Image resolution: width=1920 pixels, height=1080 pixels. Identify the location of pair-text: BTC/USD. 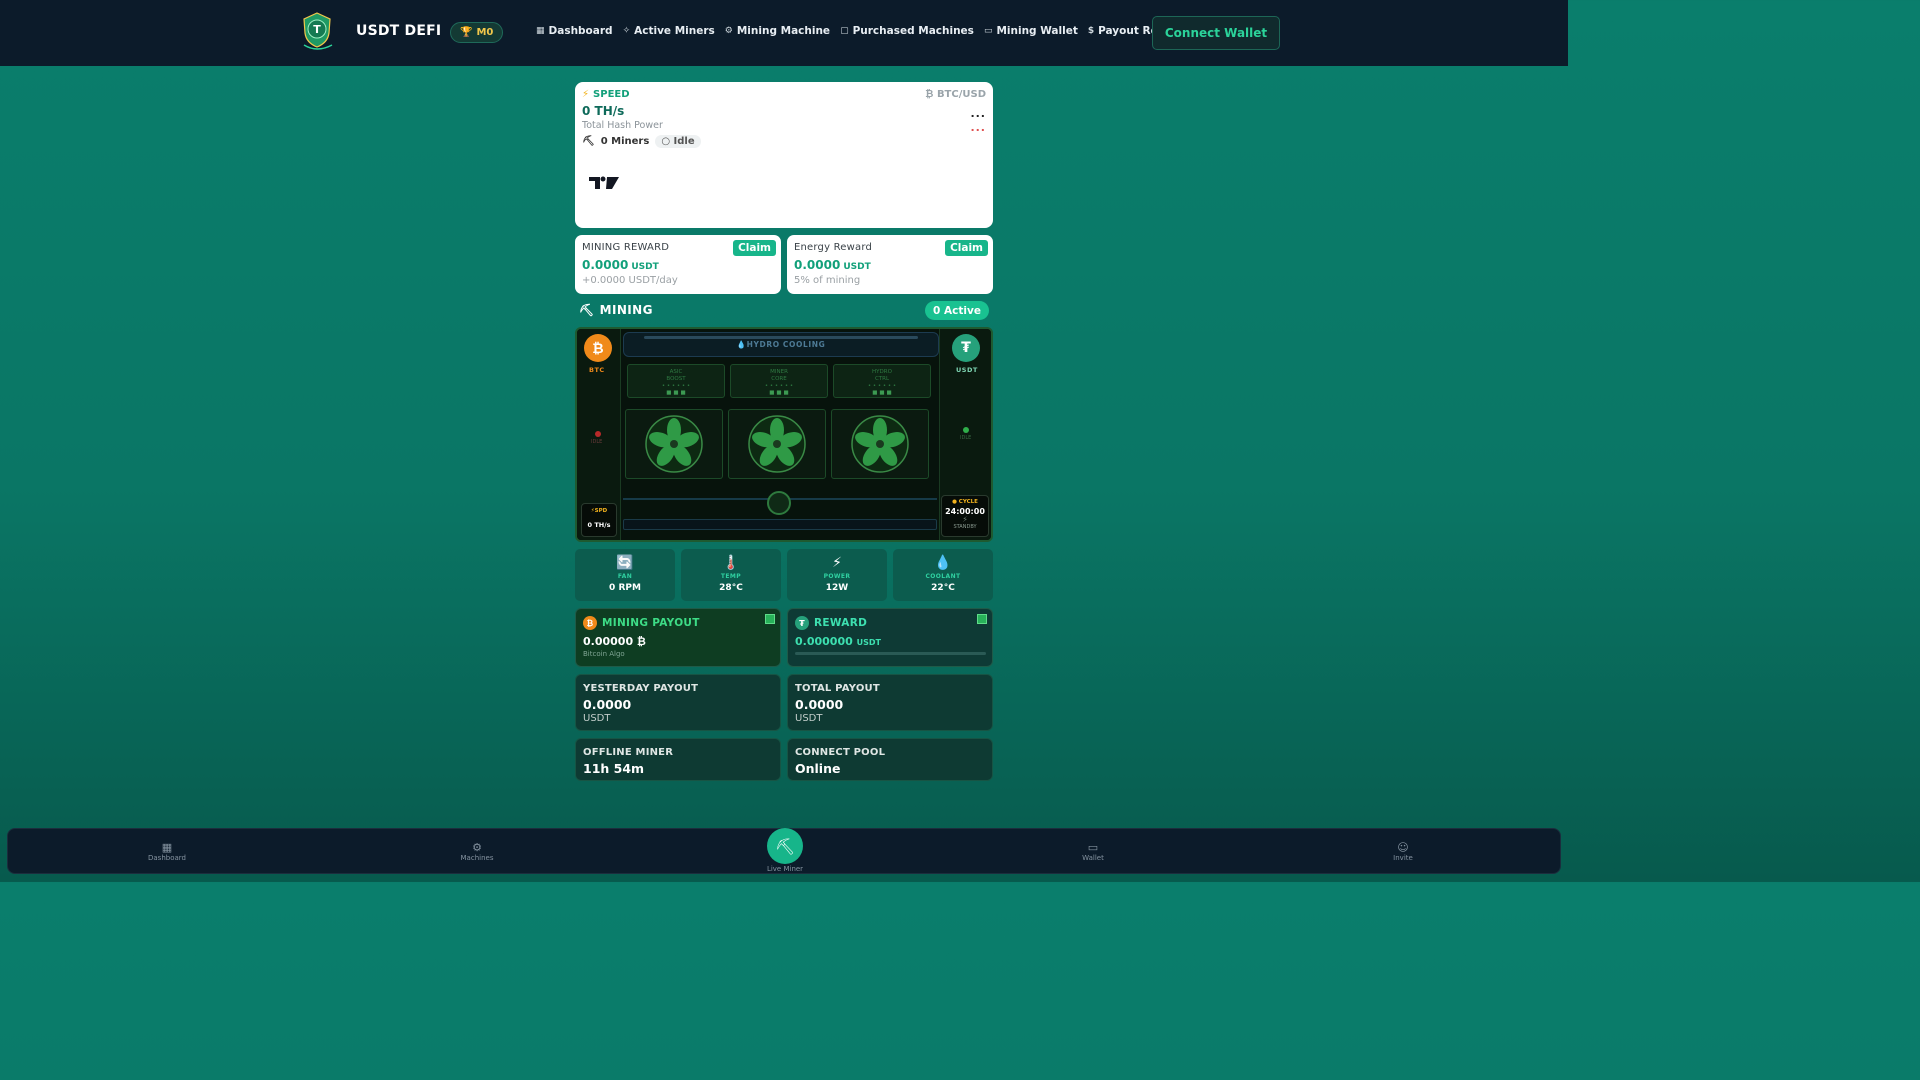
(961, 94).